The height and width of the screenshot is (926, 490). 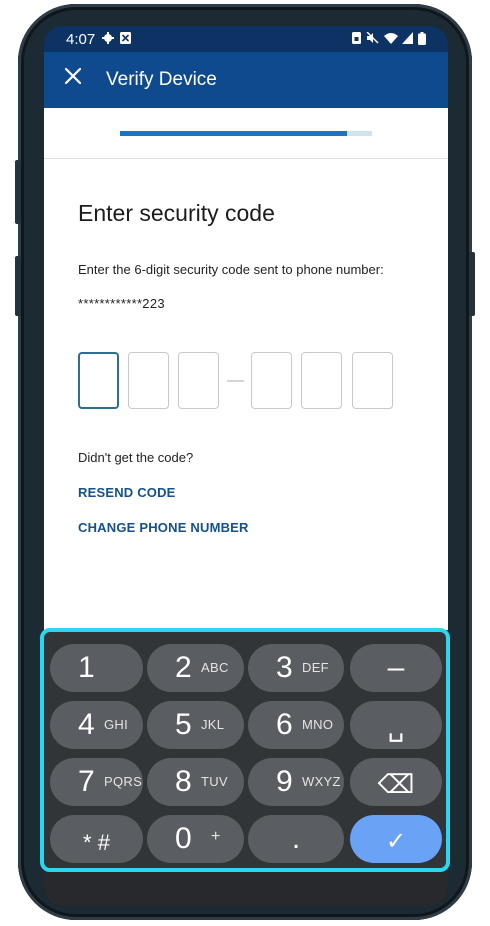 What do you see at coordinates (18, 286) in the screenshot?
I see `power-button` at bounding box center [18, 286].